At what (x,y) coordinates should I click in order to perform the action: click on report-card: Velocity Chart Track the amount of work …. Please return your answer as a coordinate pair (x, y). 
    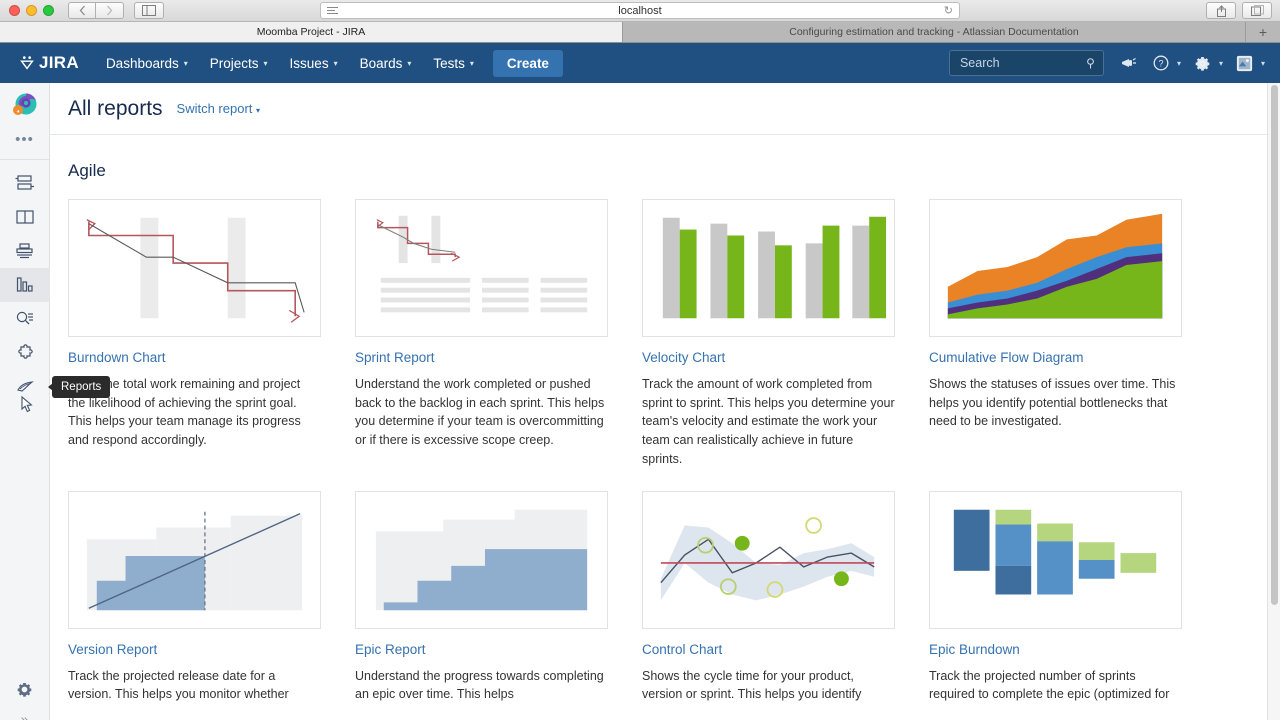
    Looking at the image, I should click on (768, 334).